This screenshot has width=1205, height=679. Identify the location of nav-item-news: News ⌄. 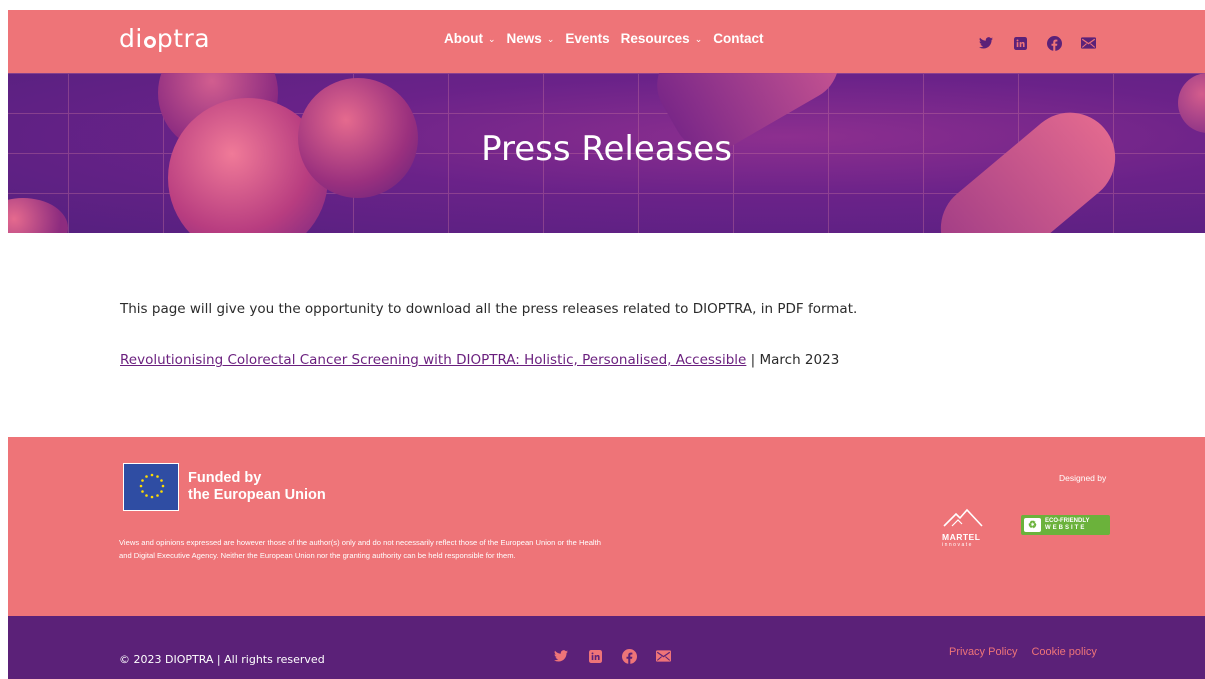
(531, 38).